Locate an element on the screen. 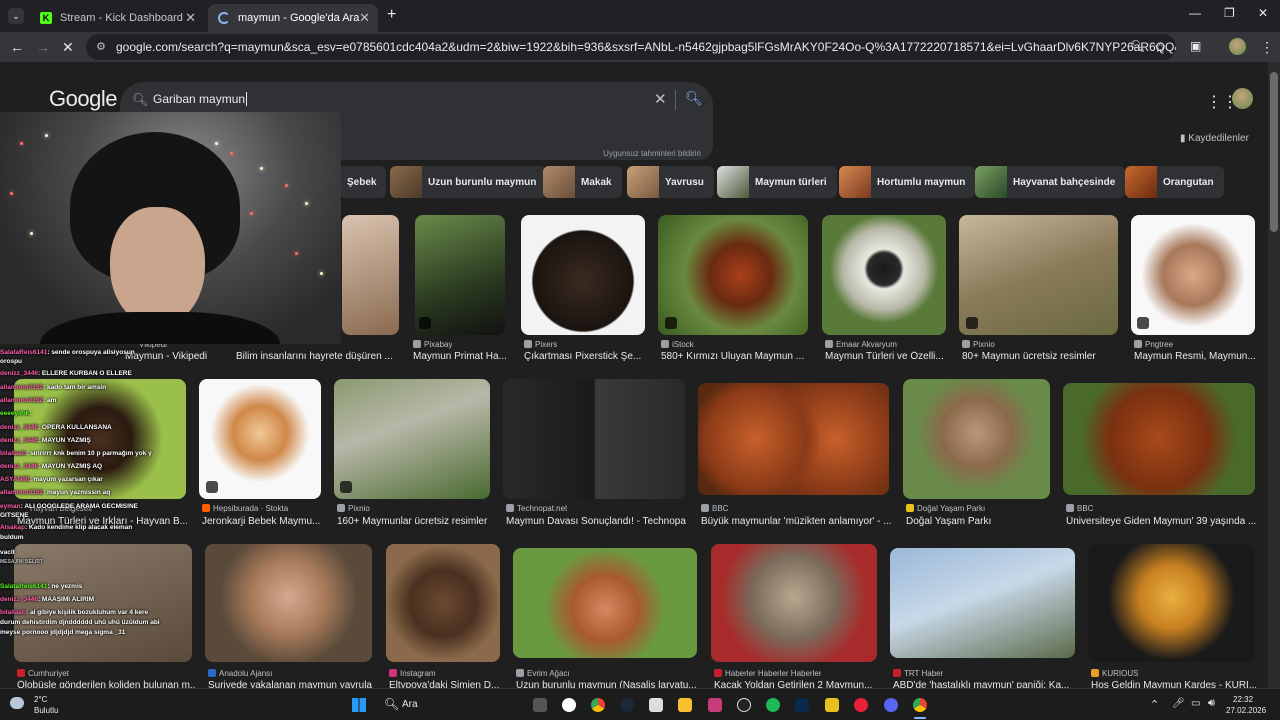  steam-icon is located at coordinates (627, 705).